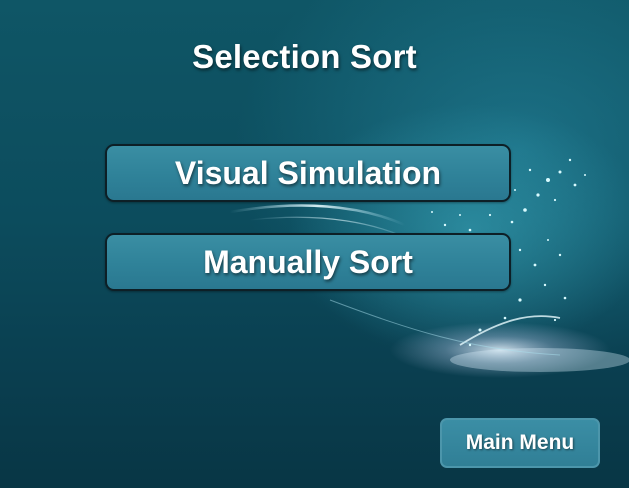  Describe the element at coordinates (520, 443) in the screenshot. I see `main-menu-button: Main Menu` at that location.